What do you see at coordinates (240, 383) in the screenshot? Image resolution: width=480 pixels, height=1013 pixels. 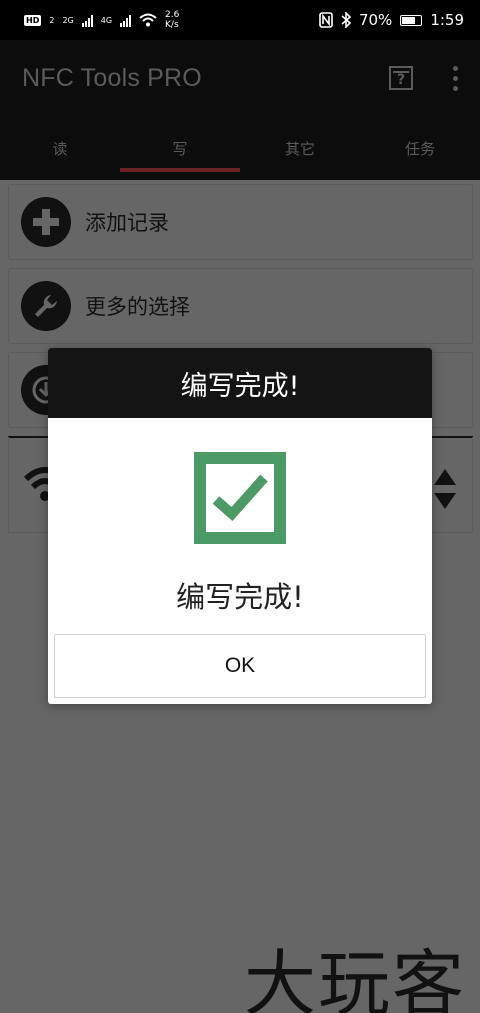 I see `dialog-title: 编写完成!` at bounding box center [240, 383].